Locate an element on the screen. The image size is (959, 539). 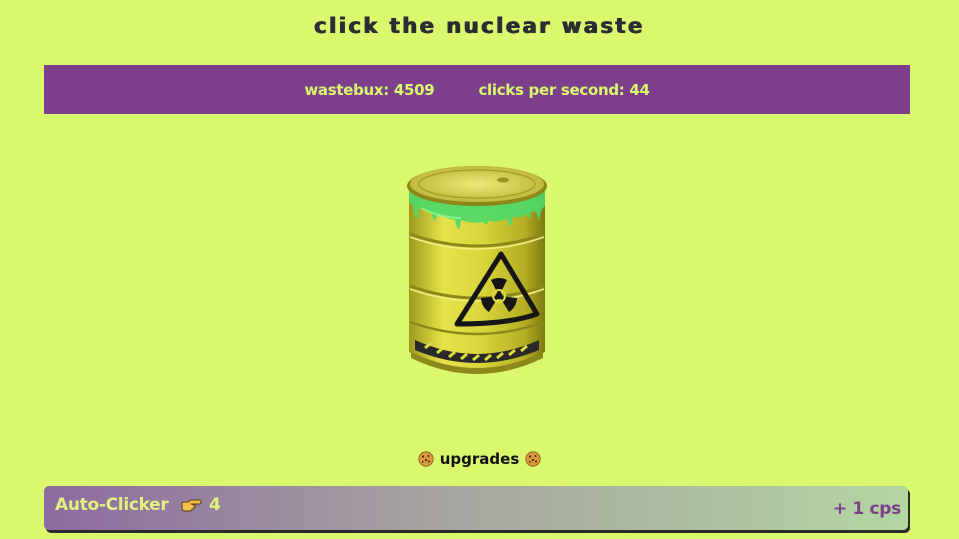
upgrade-owned: 4 is located at coordinates (200, 505).